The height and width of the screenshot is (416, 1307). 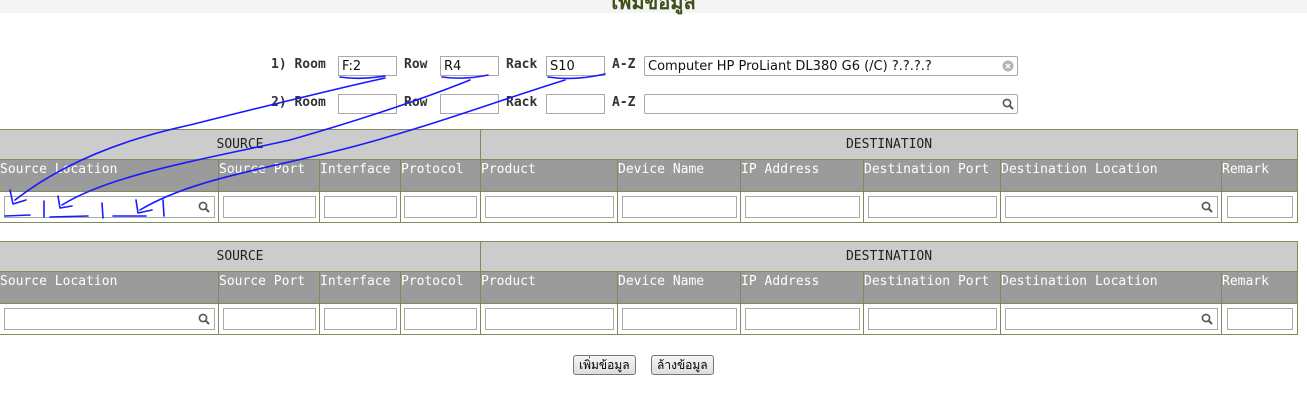 I want to click on add-data-button: เพิ่มข้อมูล, so click(x=604, y=365).